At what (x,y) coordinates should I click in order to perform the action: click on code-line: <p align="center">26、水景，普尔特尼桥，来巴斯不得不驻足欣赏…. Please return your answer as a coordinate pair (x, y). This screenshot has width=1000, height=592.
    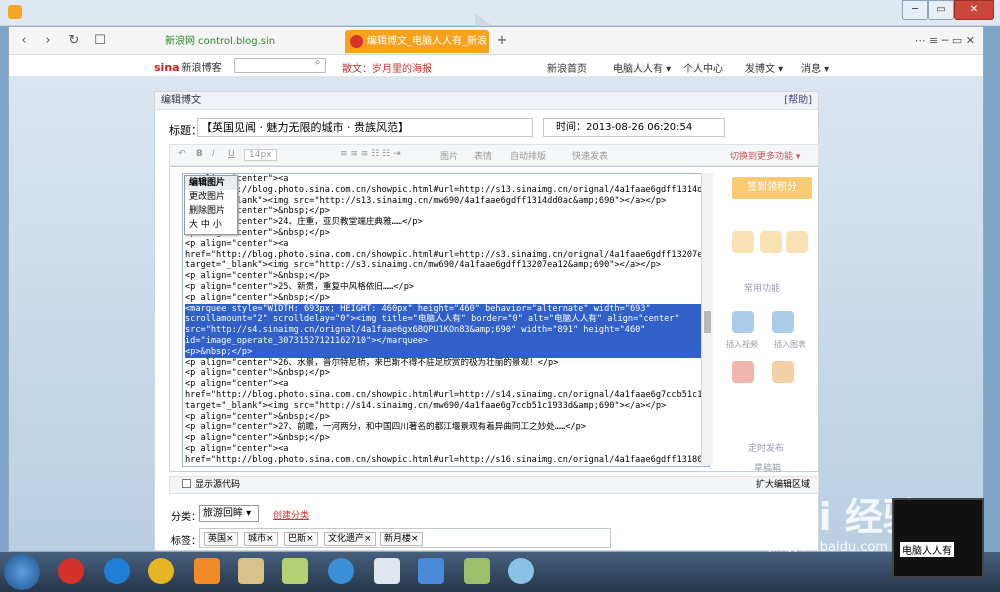
    Looking at the image, I should click on (447, 363).